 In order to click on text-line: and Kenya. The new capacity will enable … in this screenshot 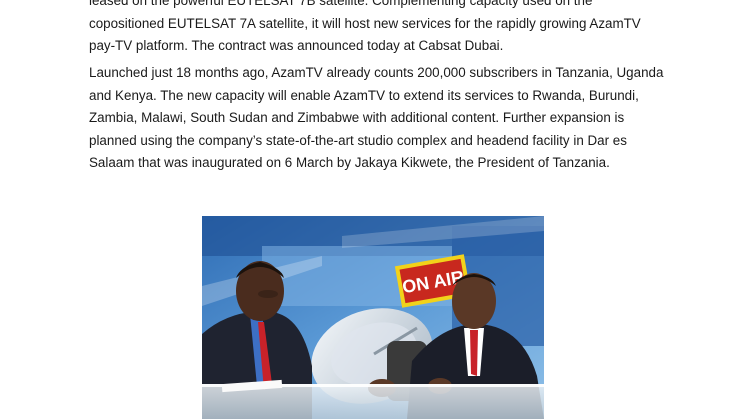, I will do `click(364, 95)`.